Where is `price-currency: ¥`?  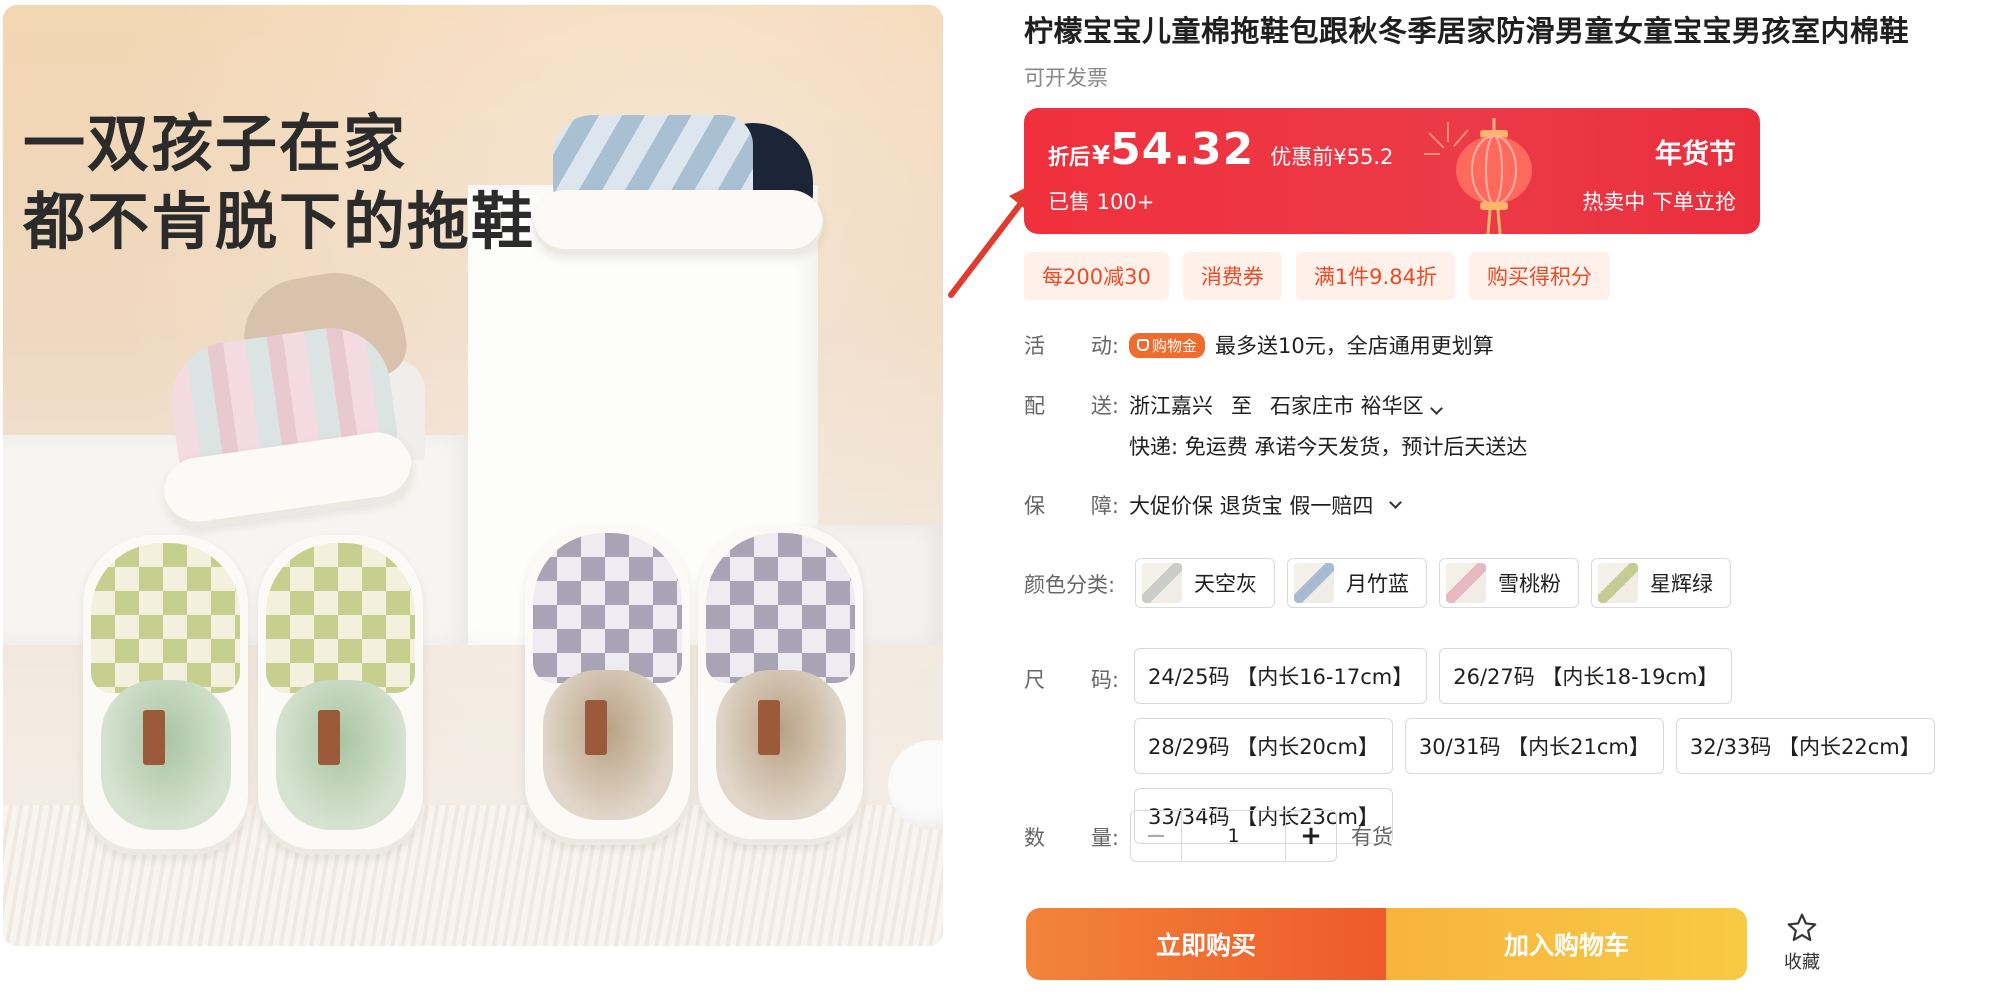 price-currency: ¥ is located at coordinates (1101, 156).